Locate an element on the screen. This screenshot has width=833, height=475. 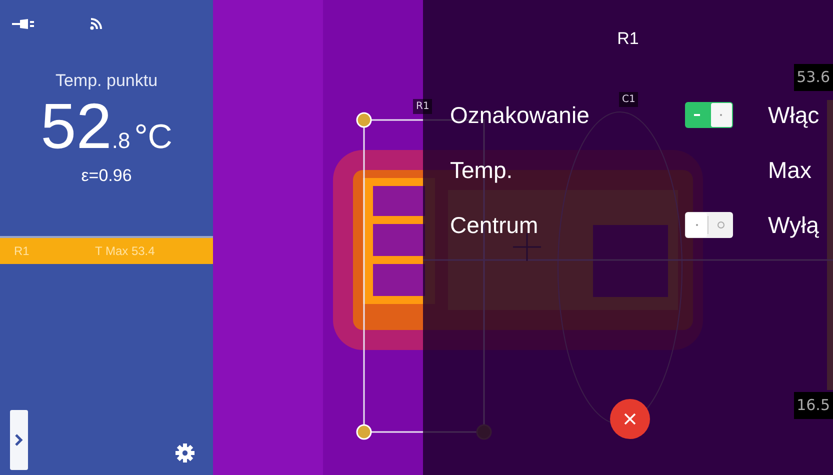
chevron-icon is located at coordinates (19, 440).